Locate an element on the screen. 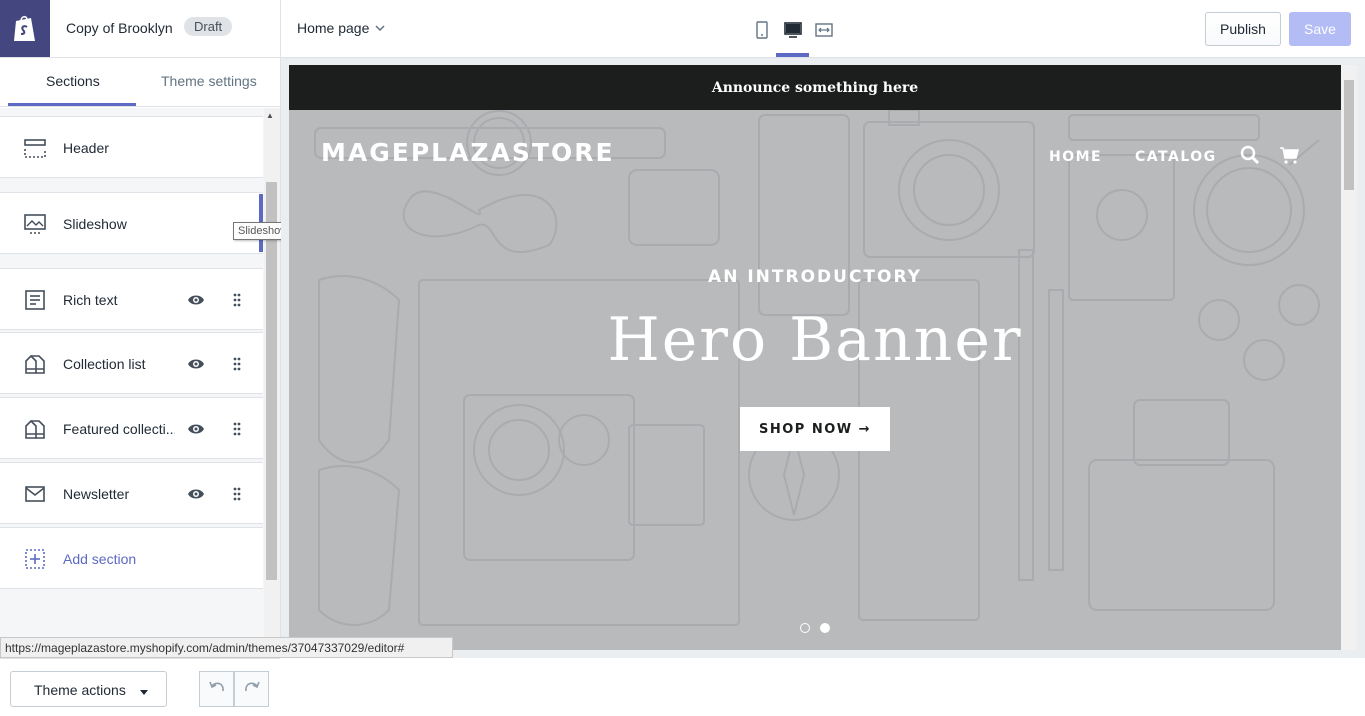  desktop-icon is located at coordinates (793, 30).